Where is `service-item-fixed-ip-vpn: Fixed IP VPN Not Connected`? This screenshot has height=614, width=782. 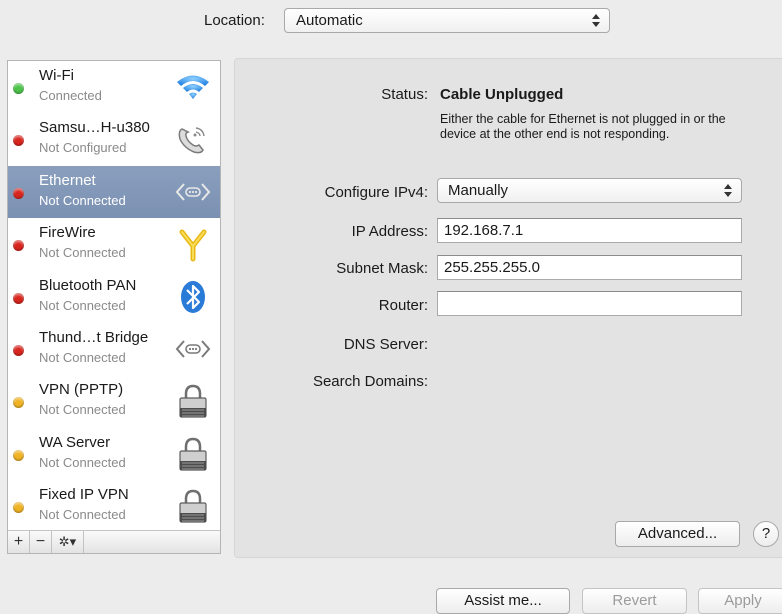
service-item-fixed-ip-vpn: Fixed IP VPN Not Connected is located at coordinates (114, 505).